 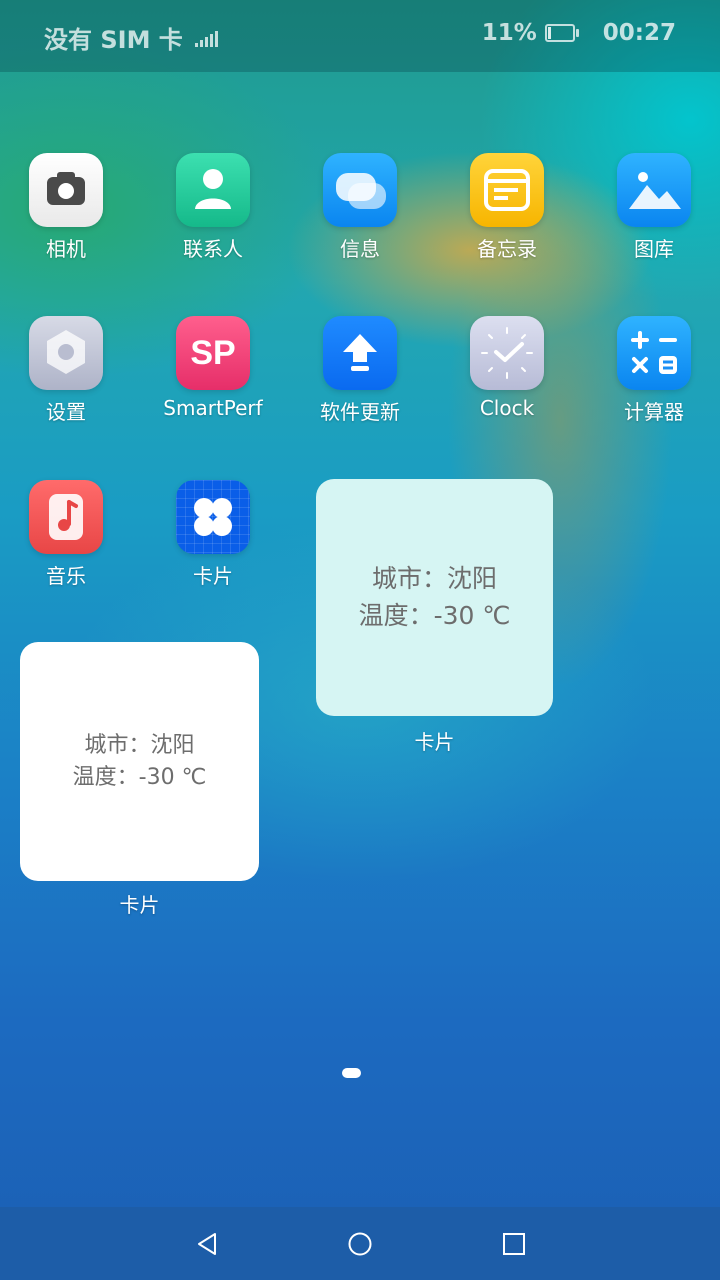 I want to click on app-software-update: 软件更新, so click(x=360, y=370).